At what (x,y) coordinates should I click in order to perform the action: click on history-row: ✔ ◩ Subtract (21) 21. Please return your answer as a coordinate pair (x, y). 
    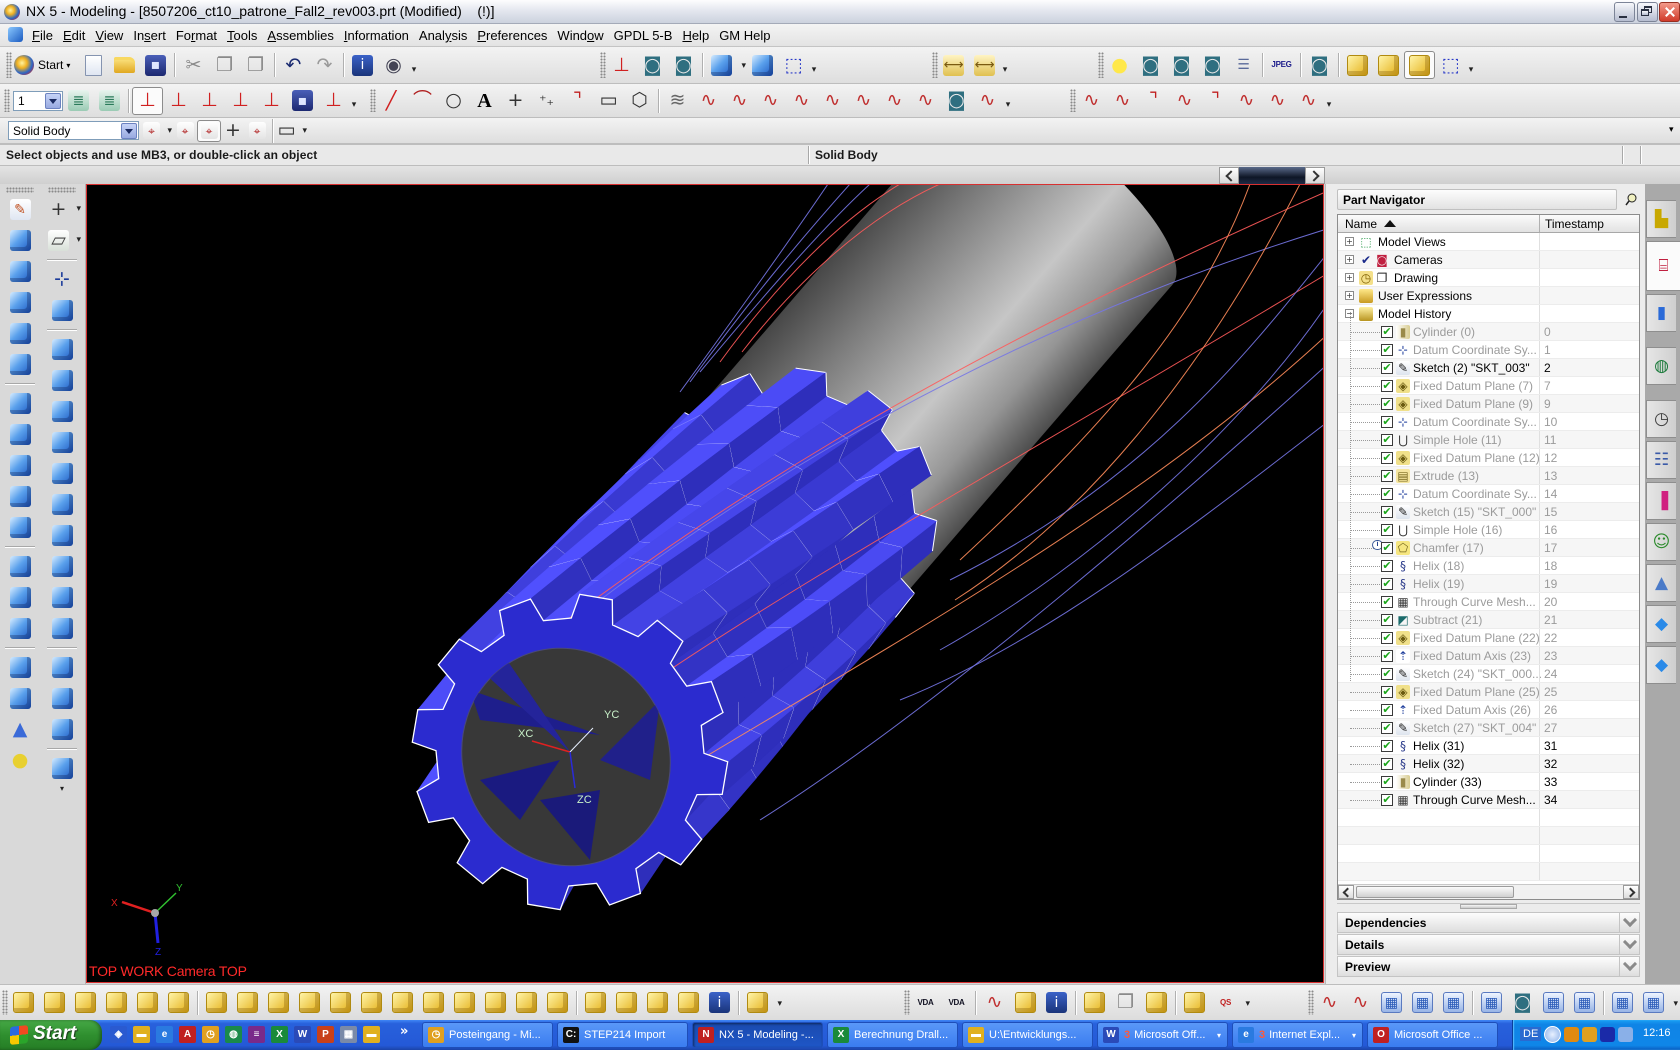
    Looking at the image, I should click on (1488, 620).